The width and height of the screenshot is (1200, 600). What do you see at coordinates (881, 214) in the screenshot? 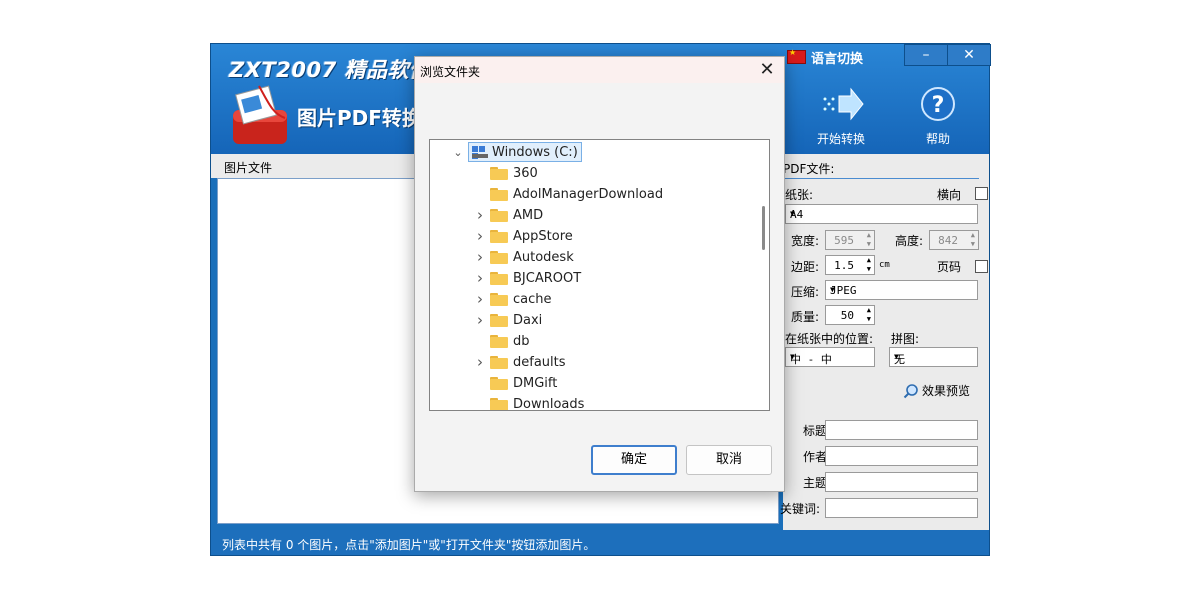
I see `paper-select: A4 ▼` at bounding box center [881, 214].